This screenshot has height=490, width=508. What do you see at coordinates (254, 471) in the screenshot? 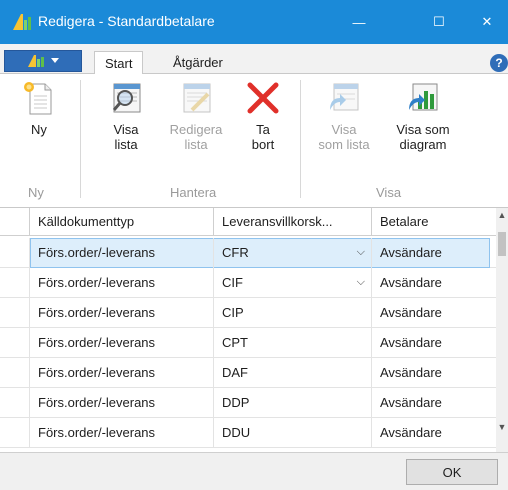
I see `dialog-footer: OK` at bounding box center [254, 471].